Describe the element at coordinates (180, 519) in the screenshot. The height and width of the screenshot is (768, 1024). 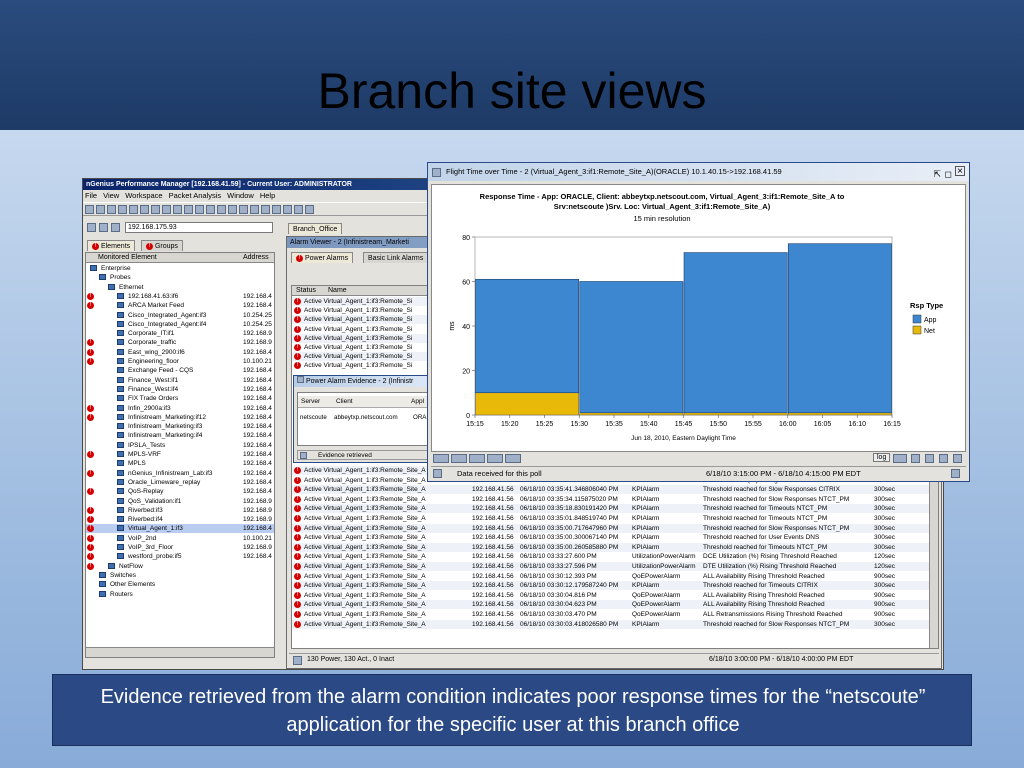
I see `tree-row: ! Riverbed:if4 192.168.9` at that location.